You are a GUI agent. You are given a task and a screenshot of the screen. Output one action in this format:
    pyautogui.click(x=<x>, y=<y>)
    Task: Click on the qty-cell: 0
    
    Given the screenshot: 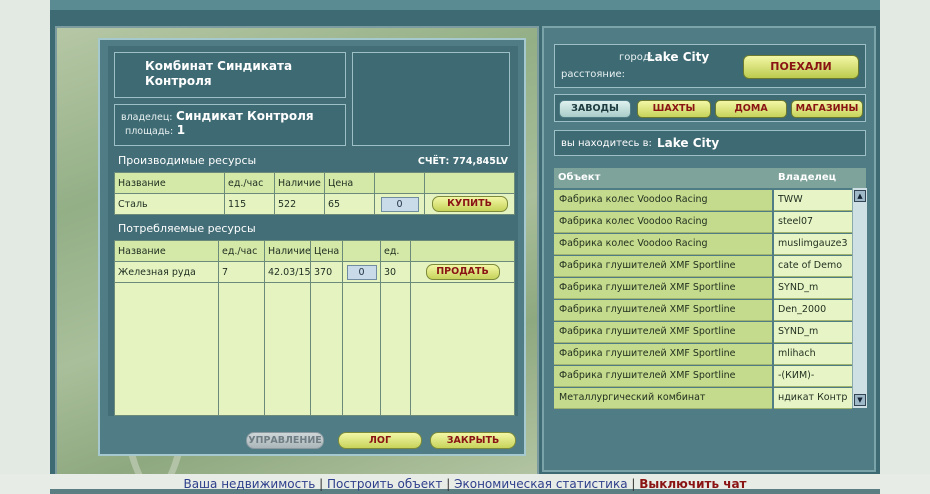 What is the action you would take?
    pyautogui.click(x=399, y=204)
    